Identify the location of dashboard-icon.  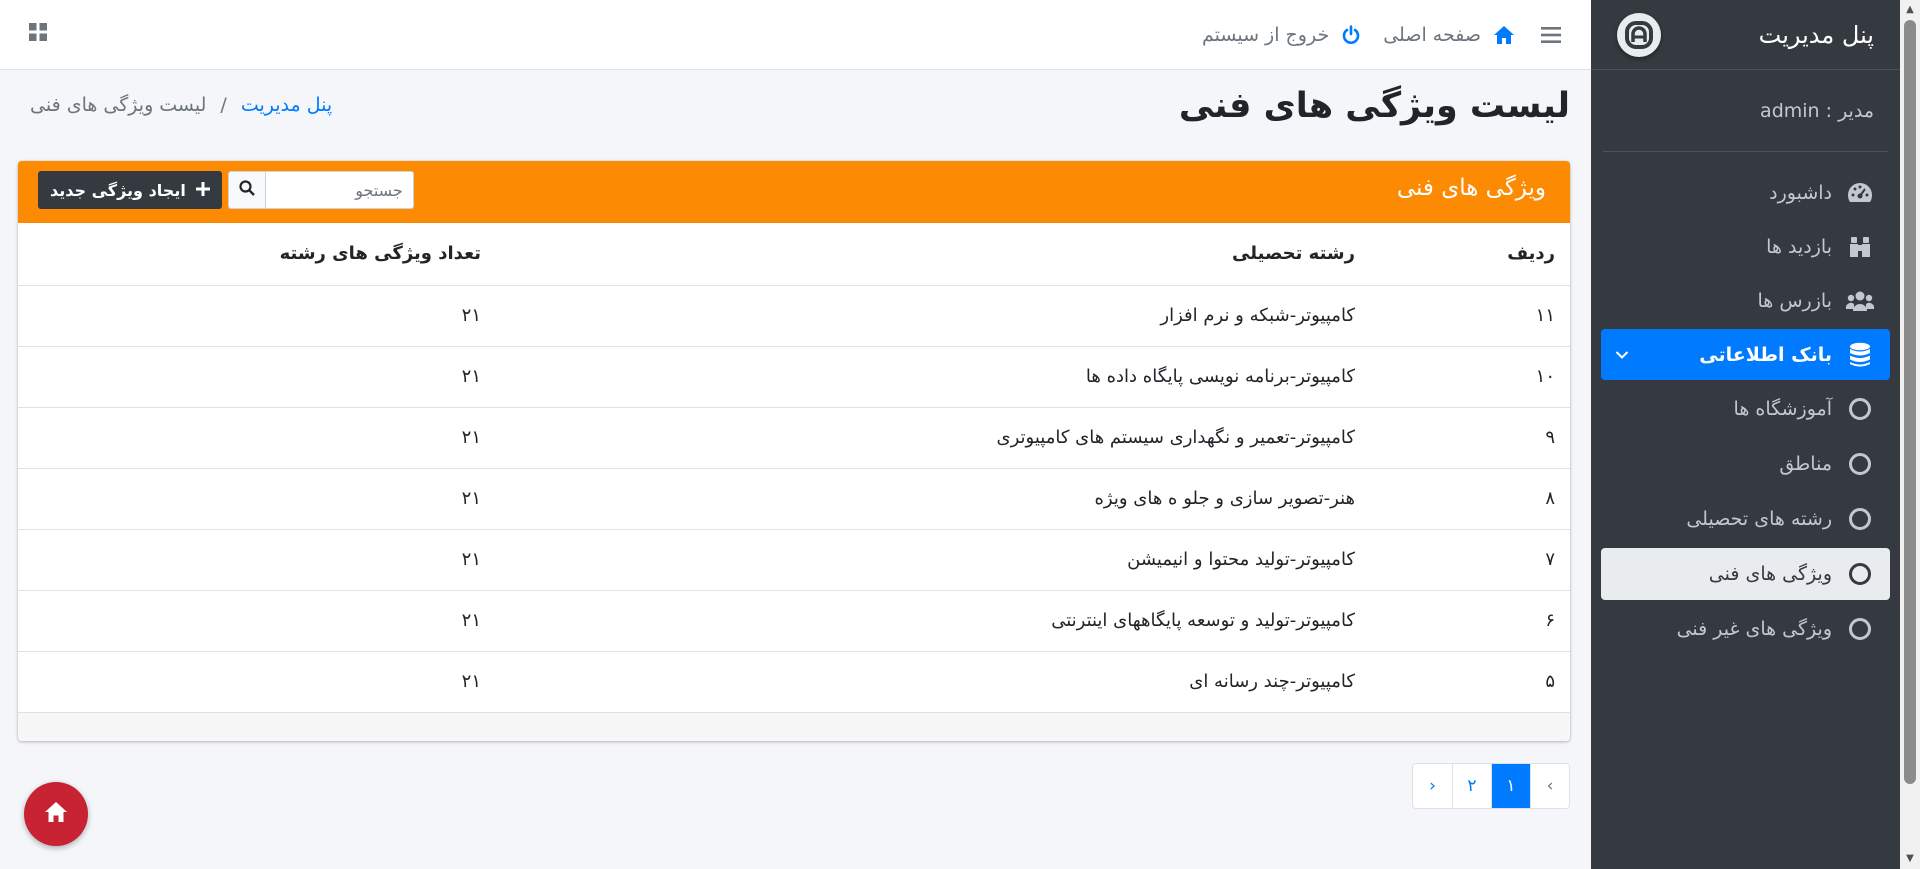
(1860, 193).